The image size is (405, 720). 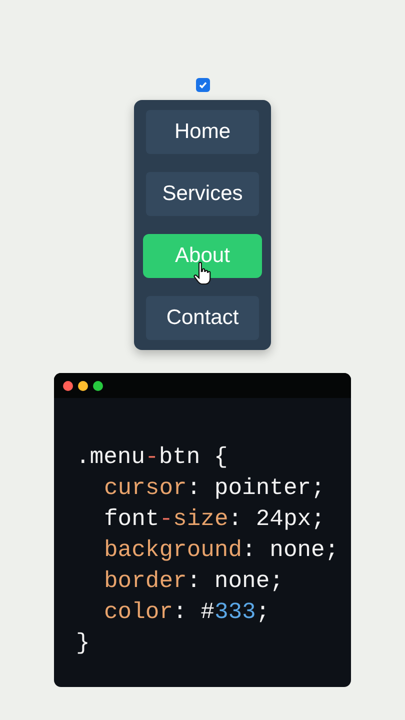 I want to click on code-line: .menu-btn {, so click(x=152, y=457).